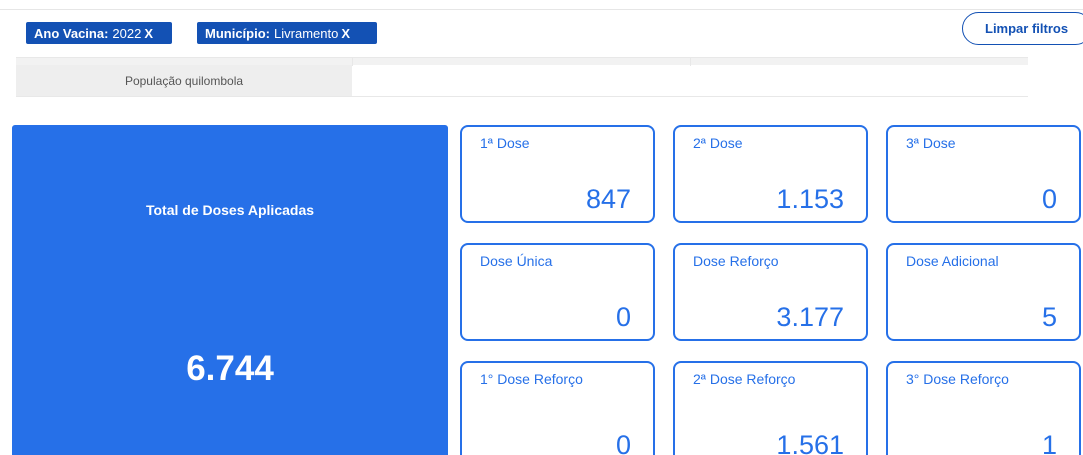 The image size is (1083, 455). What do you see at coordinates (522, 96) in the screenshot?
I see `tab-bottom-divider` at bounding box center [522, 96].